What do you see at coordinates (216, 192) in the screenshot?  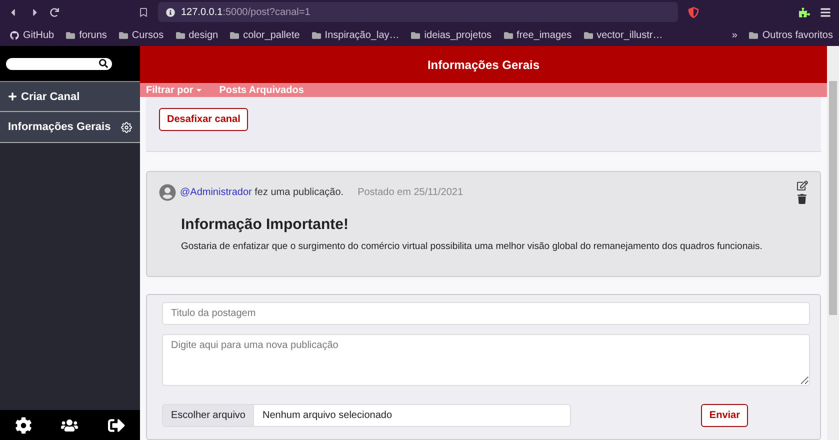 I see `author-link: @Administrador` at bounding box center [216, 192].